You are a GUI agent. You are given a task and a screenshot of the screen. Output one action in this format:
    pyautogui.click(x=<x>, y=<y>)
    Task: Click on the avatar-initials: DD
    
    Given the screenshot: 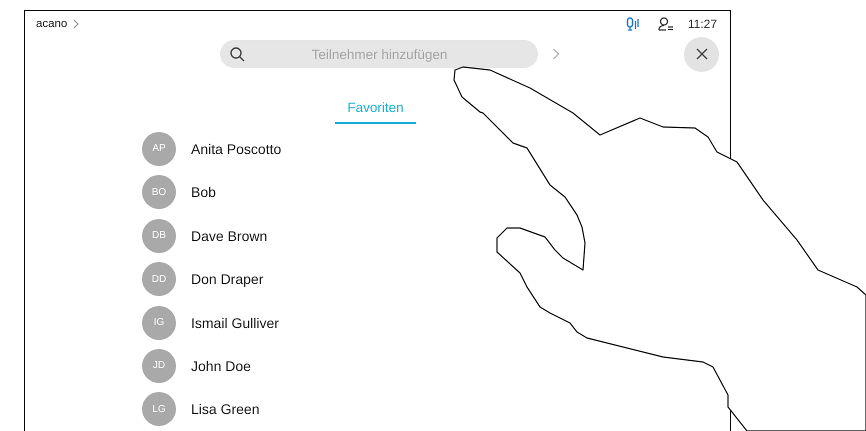 What is the action you would take?
    pyautogui.click(x=159, y=279)
    